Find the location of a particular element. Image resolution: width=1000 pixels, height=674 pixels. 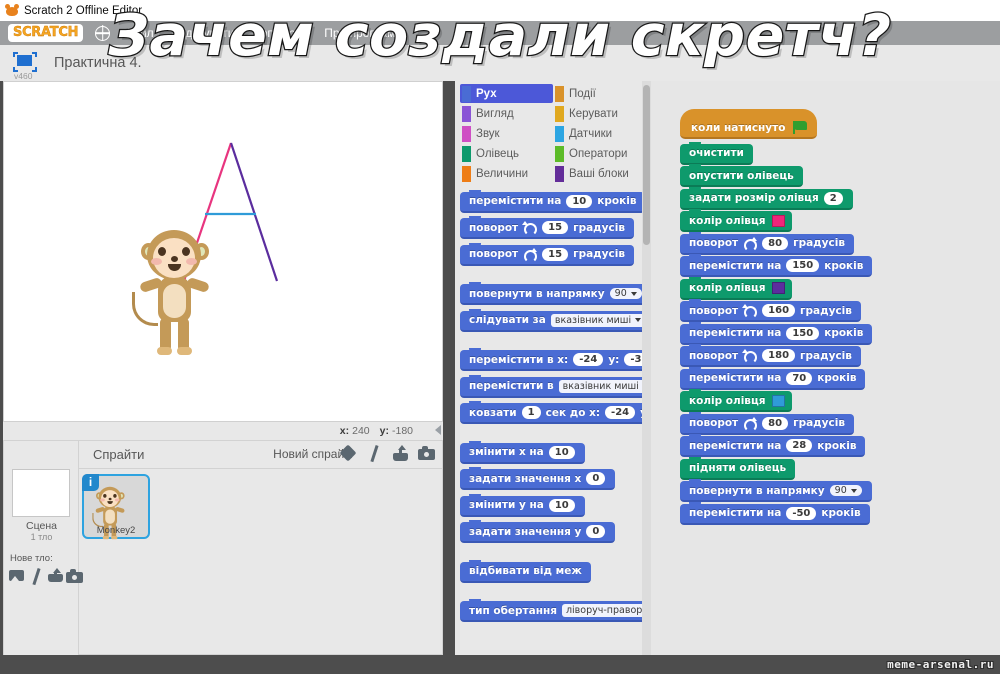

block-pen-color2: колір олівця is located at coordinates (736, 288).